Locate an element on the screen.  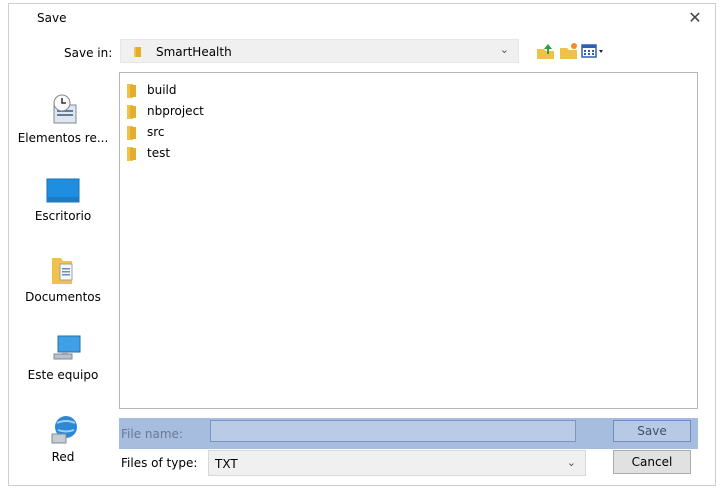
cancel-button: Cancel is located at coordinates (652, 462).